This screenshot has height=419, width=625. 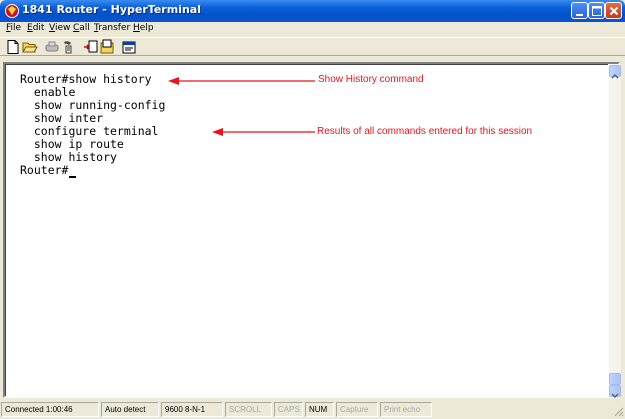 What do you see at coordinates (241, 81) in the screenshot?
I see `arrow-to-history-command` at bounding box center [241, 81].